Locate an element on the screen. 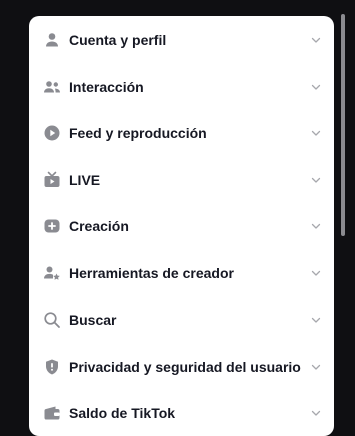 The image size is (355, 436). shield-icon is located at coordinates (52, 367).